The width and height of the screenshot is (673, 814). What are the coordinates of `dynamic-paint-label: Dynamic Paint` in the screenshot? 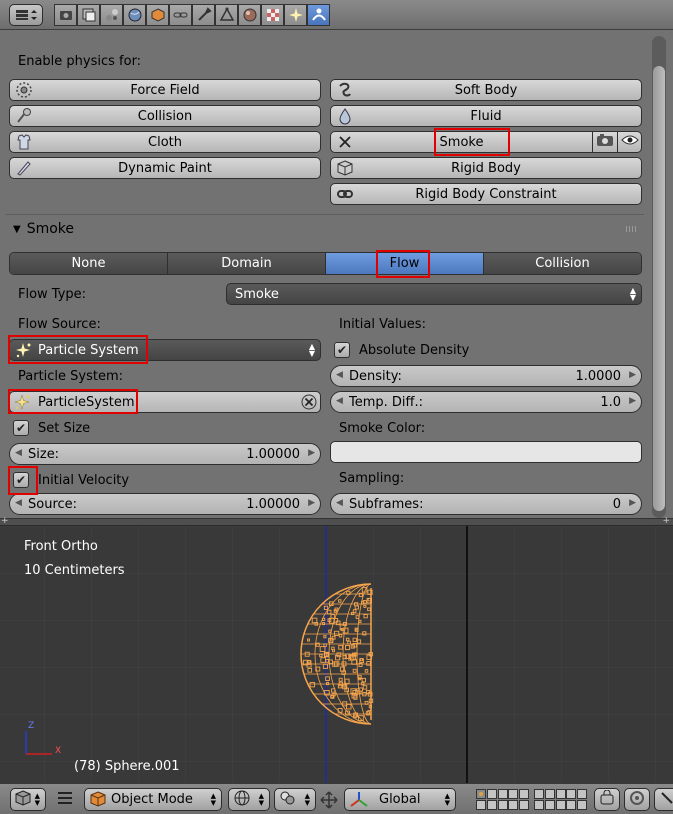 It's located at (165, 168).